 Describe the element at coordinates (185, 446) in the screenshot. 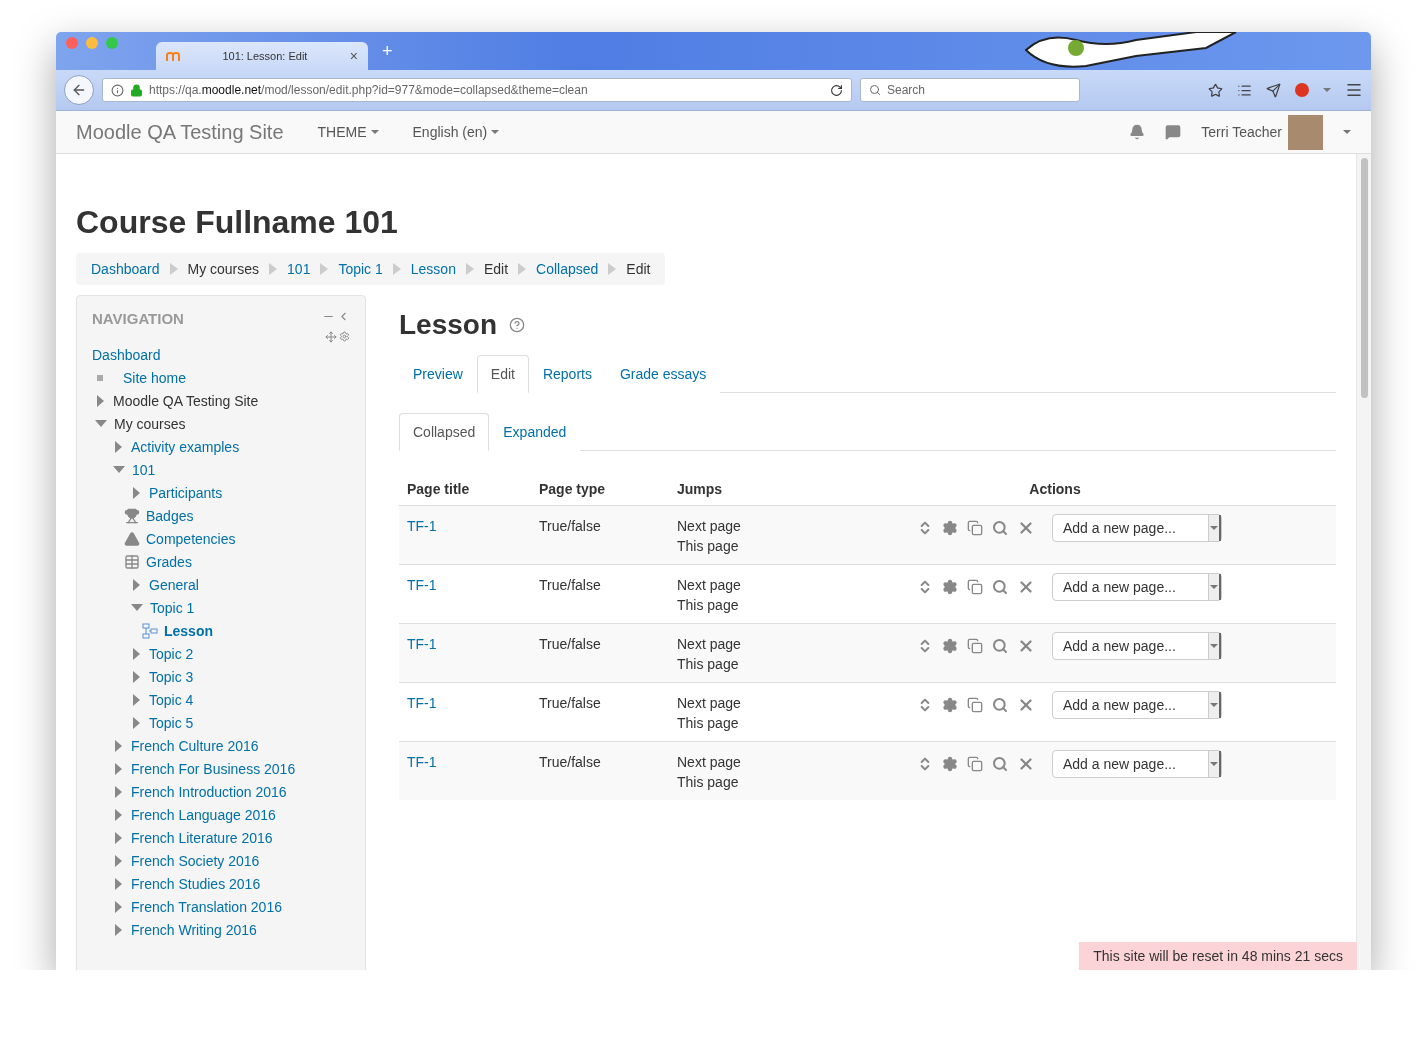

I see `navigation-link: Activity examples` at that location.